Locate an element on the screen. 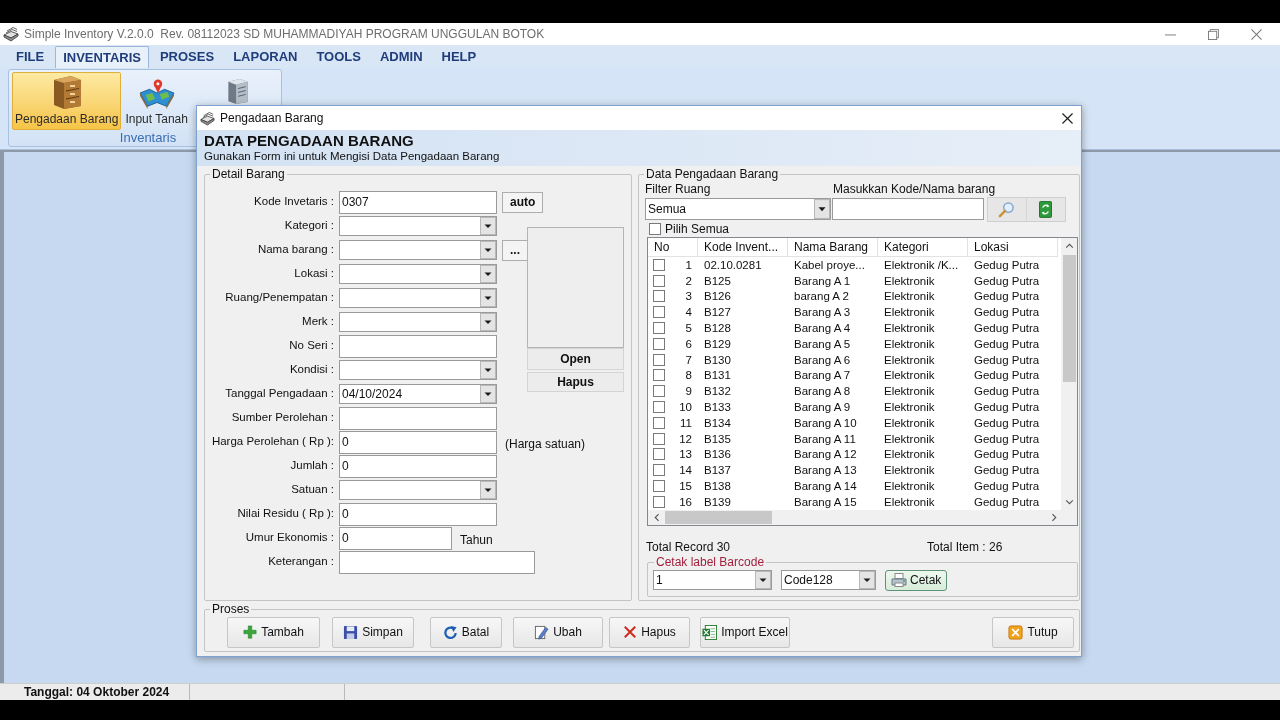 This screenshot has height=720, width=1280. scroll-down-icon is located at coordinates (1069, 502).